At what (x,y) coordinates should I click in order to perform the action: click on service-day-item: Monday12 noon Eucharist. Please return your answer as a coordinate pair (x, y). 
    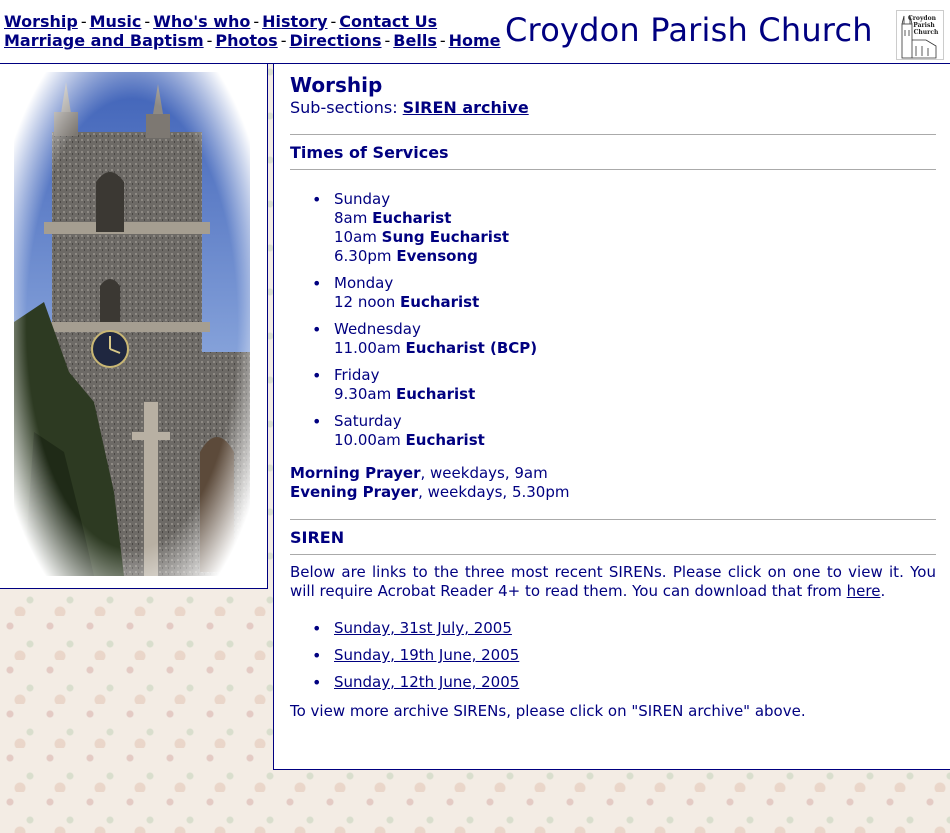
    Looking at the image, I should click on (624, 293).